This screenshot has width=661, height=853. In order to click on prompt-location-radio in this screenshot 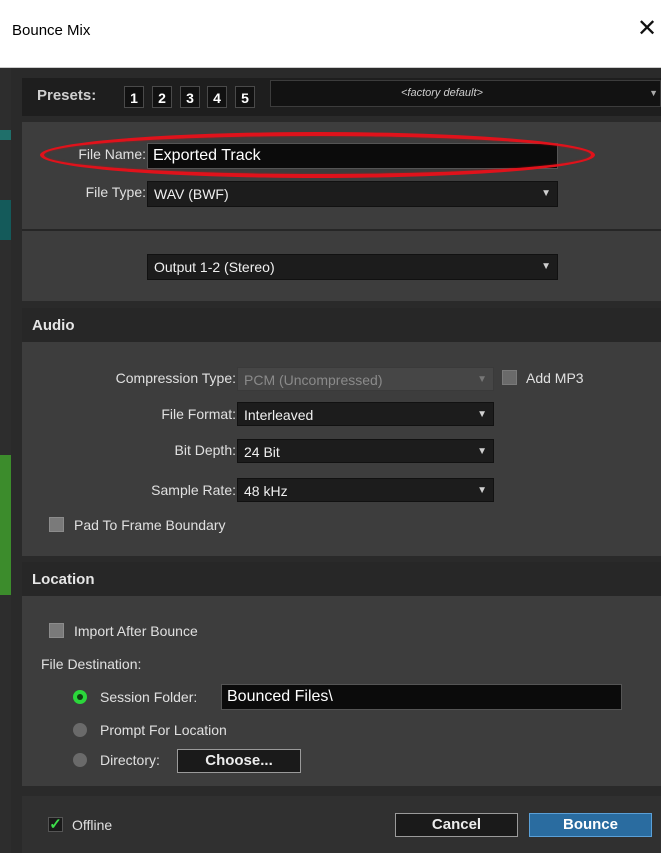, I will do `click(80, 730)`.